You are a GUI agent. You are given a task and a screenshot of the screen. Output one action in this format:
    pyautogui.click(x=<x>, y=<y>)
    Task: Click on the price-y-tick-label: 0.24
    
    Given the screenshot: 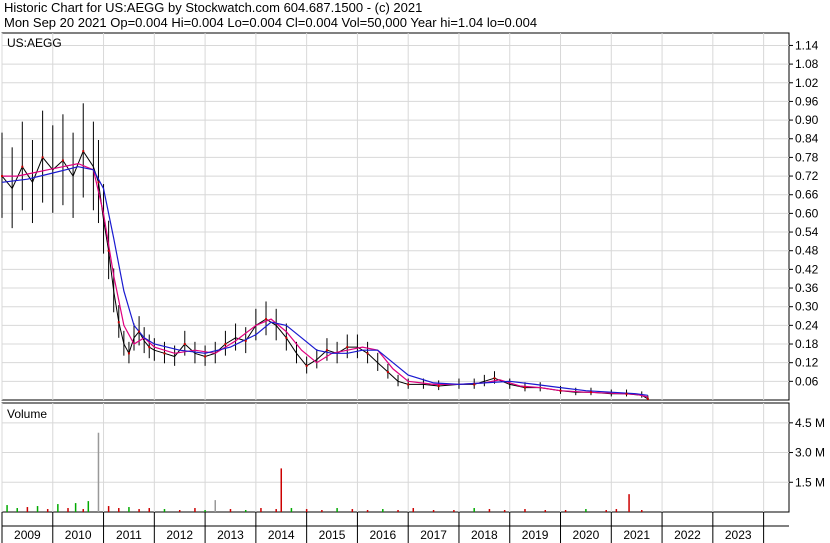 What is the action you would take?
    pyautogui.click(x=807, y=325)
    